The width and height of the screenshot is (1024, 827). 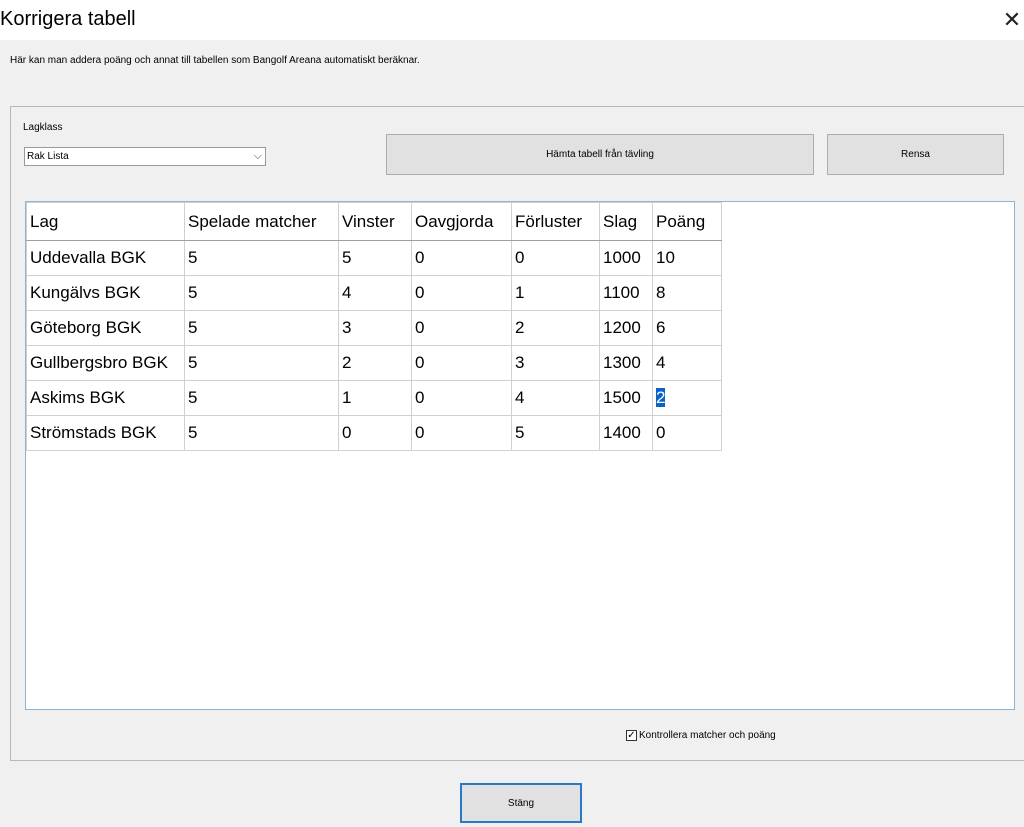 What do you see at coordinates (145, 156) in the screenshot?
I see `lagklass-select: Rak Lista ⌵` at bounding box center [145, 156].